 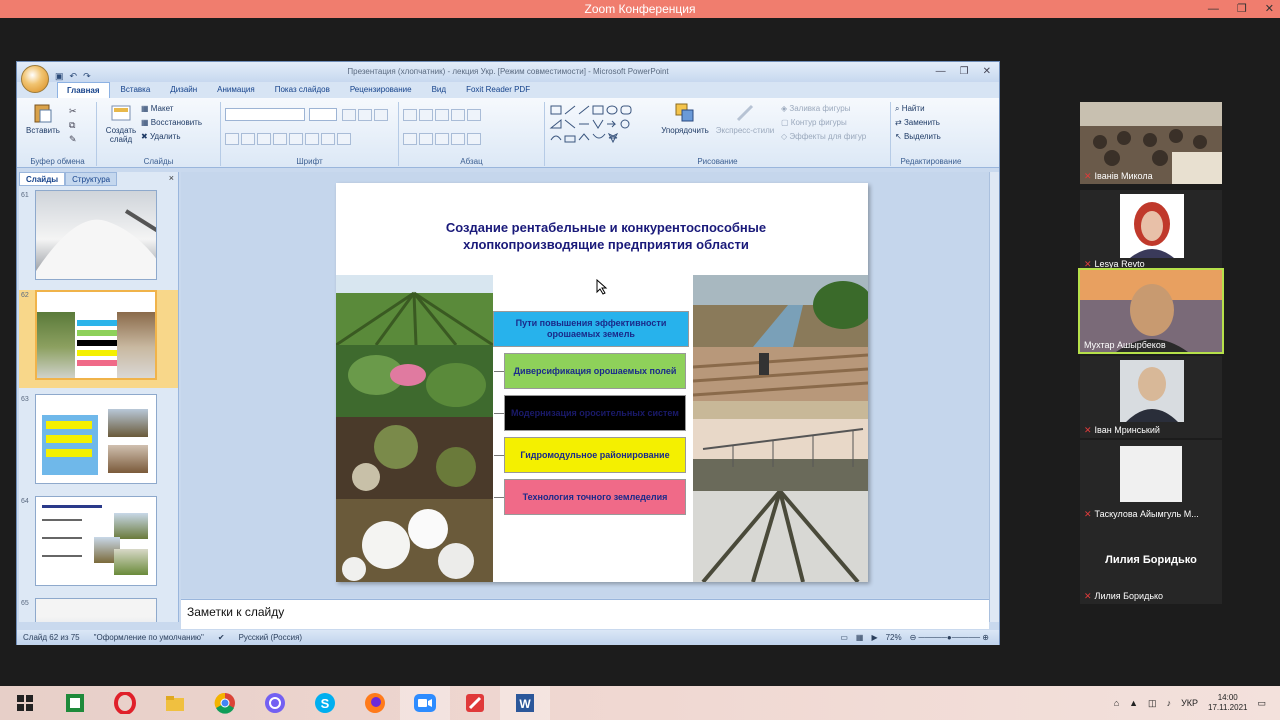 What do you see at coordinates (1269, 9) in the screenshot?
I see `close-button: ✕` at bounding box center [1269, 9].